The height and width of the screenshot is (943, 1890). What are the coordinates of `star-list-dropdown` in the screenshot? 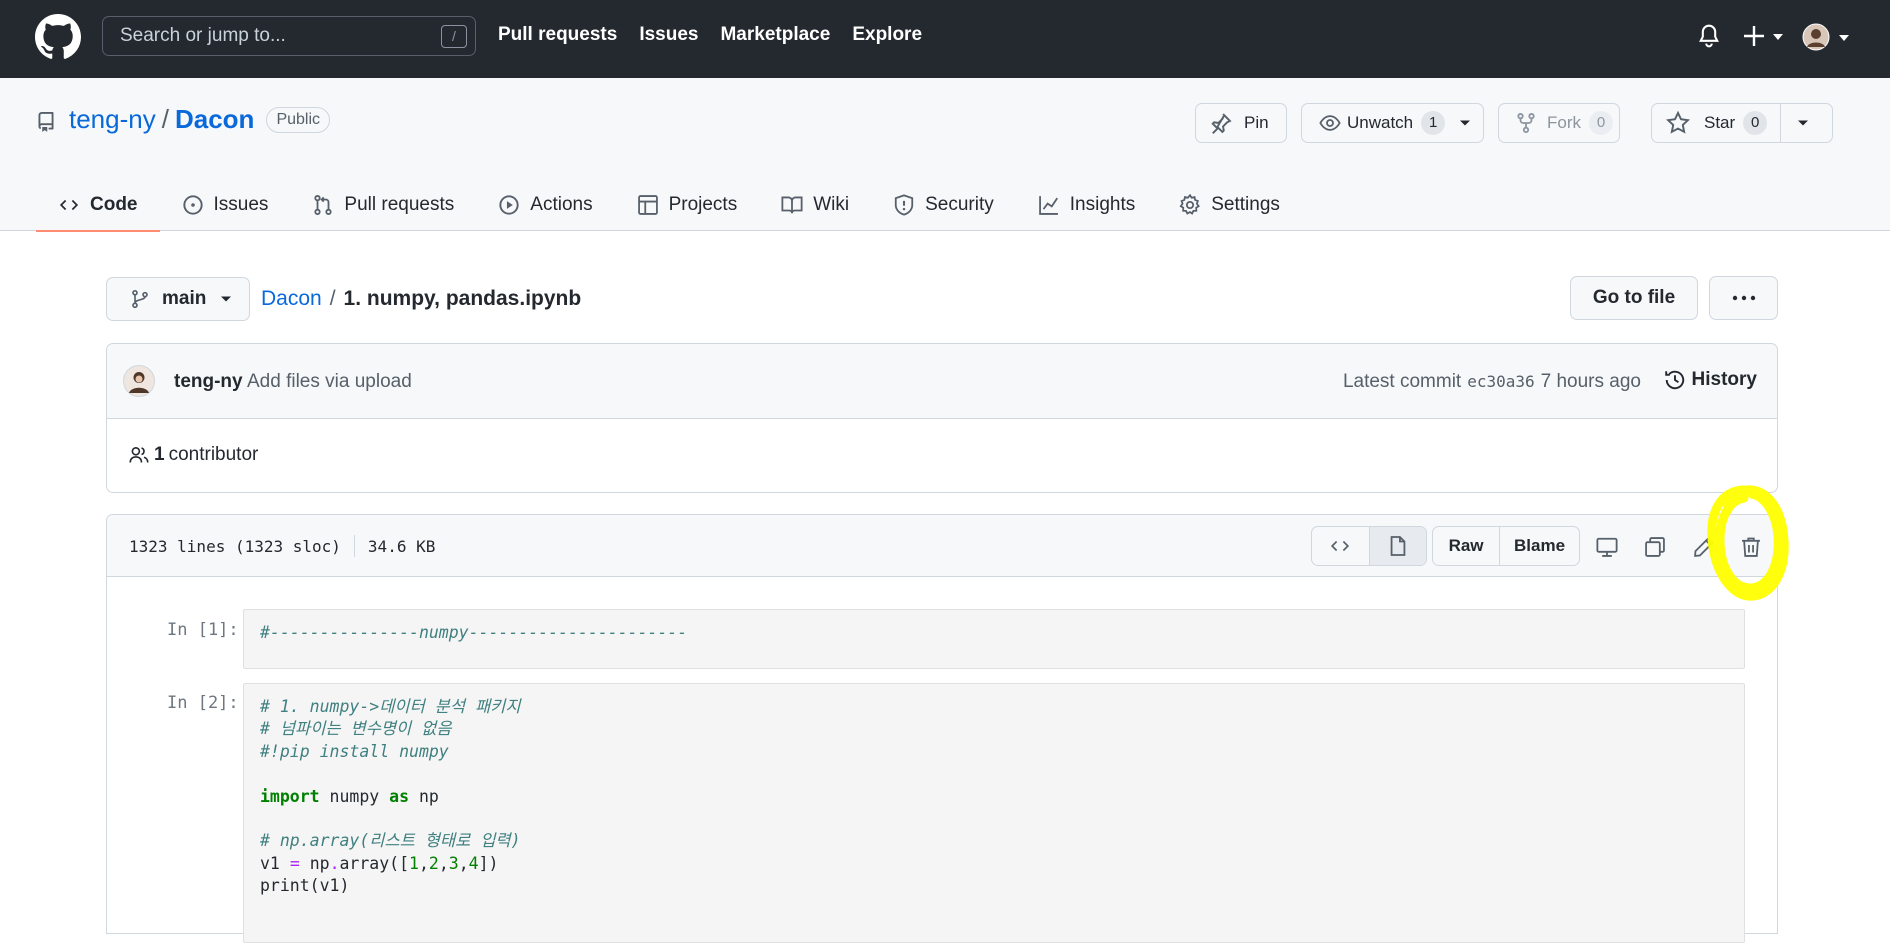 It's located at (1803, 123).